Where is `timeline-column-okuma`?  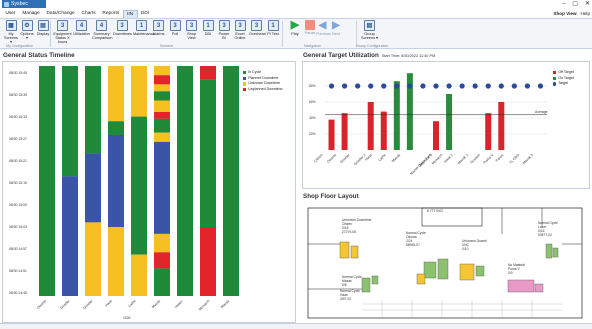 timeline-column-okuma is located at coordinates (47, 181).